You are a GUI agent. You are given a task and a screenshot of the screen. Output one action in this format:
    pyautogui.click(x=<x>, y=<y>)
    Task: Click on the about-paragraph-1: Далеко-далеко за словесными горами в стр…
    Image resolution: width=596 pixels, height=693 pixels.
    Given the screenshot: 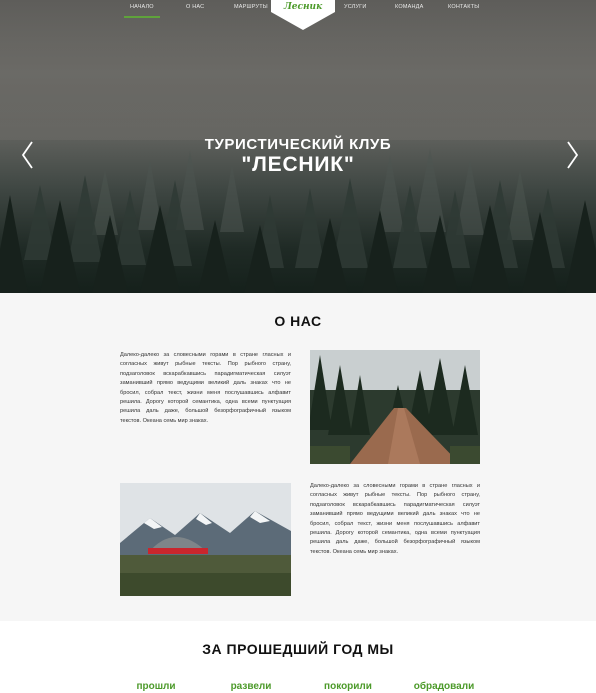 What is the action you would take?
    pyautogui.click(x=205, y=388)
    